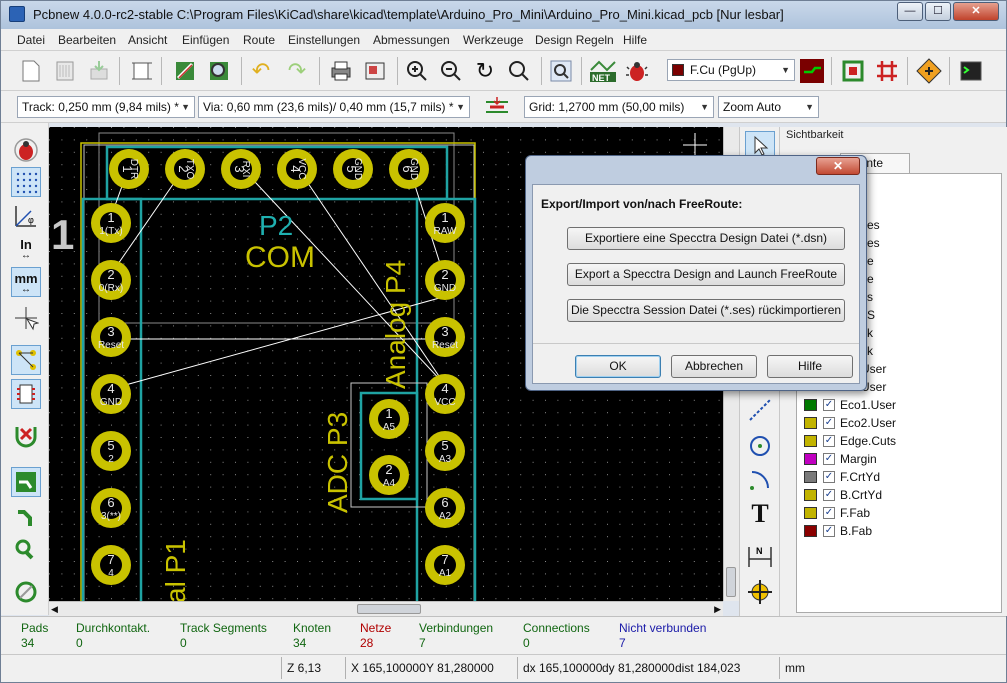 This screenshot has height=683, width=1007. I want to click on layer-pair-icon, so click(812, 71).